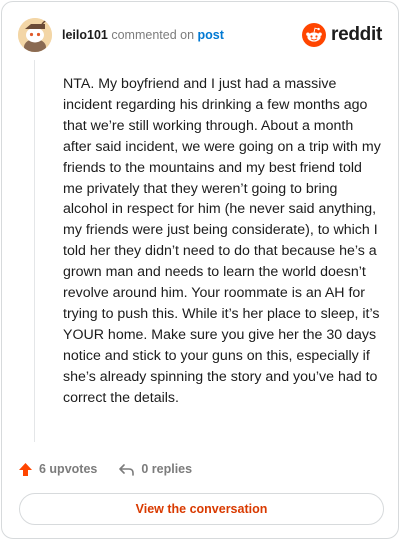 The height and width of the screenshot is (540, 400). Describe the element at coordinates (201, 509) in the screenshot. I see `view-conversation-button: View the conversation` at that location.